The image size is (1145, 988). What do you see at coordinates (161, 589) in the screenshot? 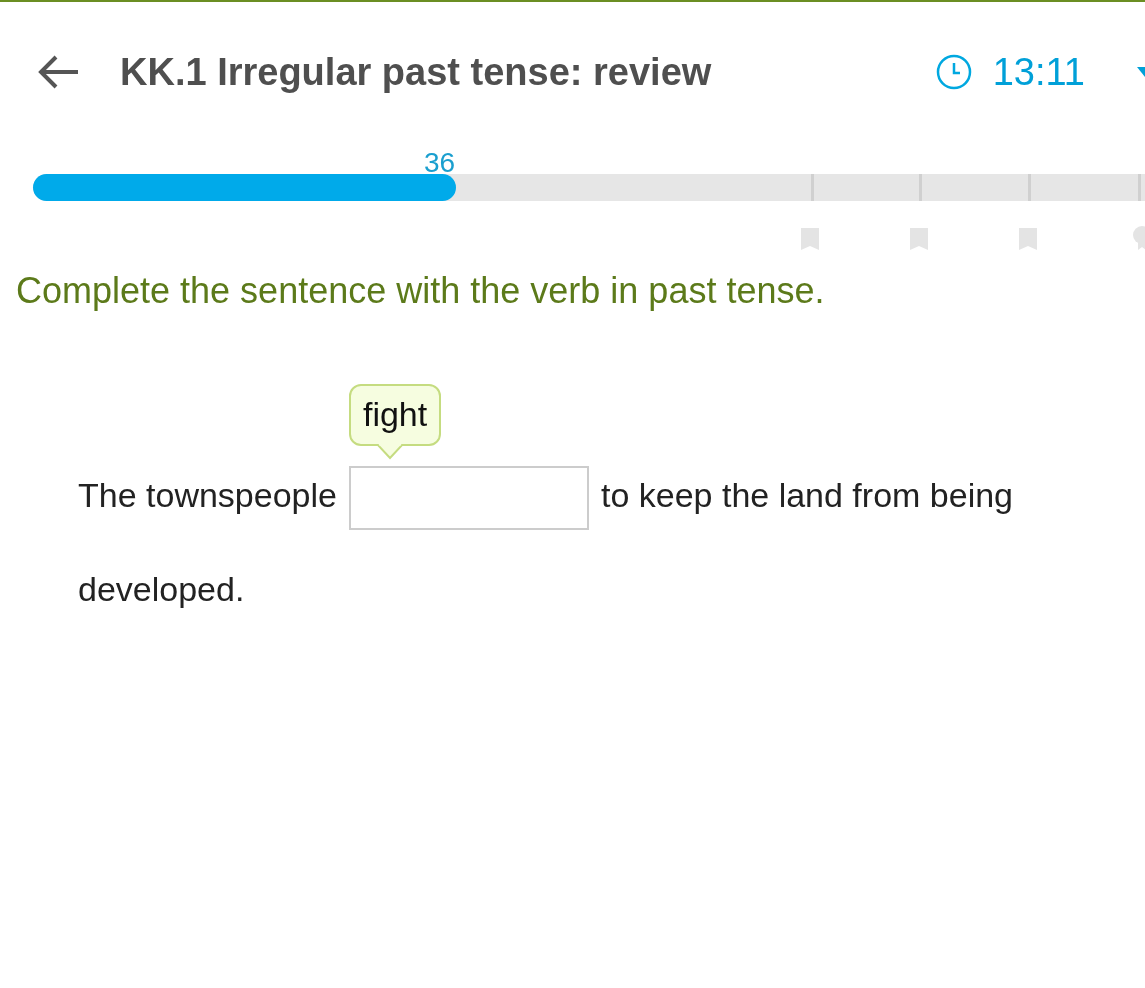
I see `sentence-text: developed.` at bounding box center [161, 589].